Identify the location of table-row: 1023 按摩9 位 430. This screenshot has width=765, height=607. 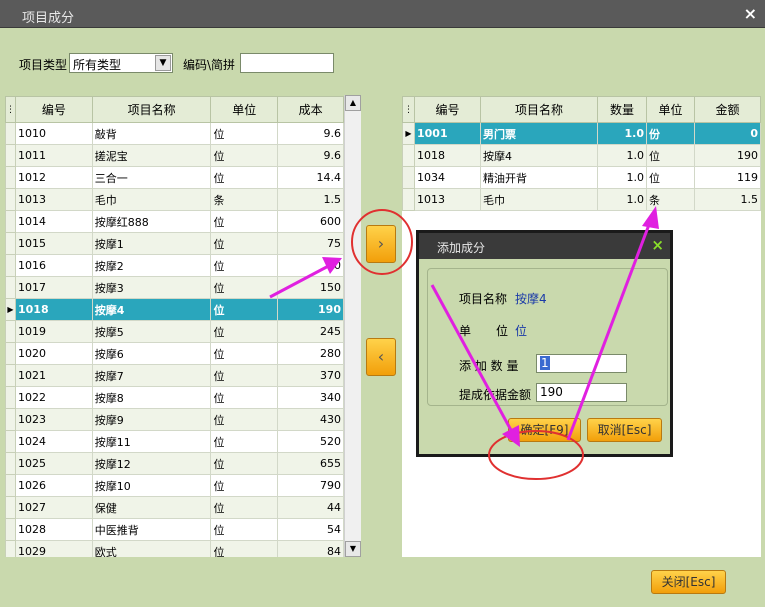
(174, 419).